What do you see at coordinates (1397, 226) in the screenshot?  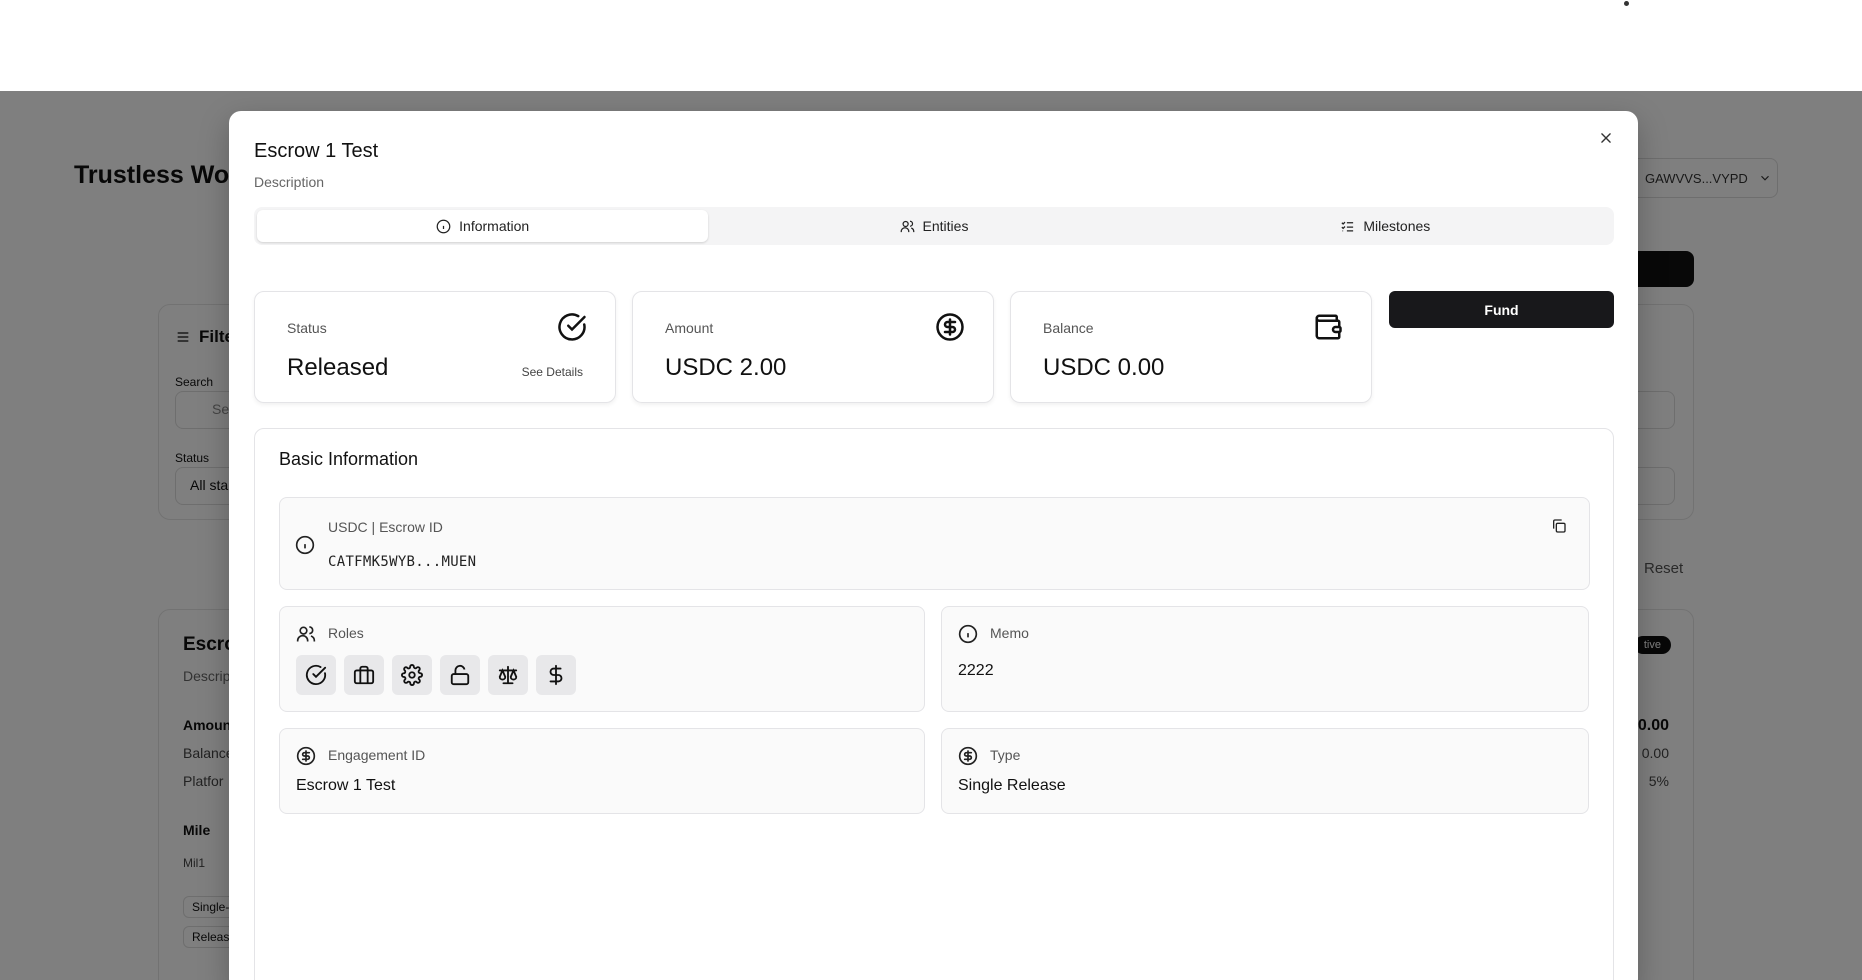 I see `tab-label: Milestones` at bounding box center [1397, 226].